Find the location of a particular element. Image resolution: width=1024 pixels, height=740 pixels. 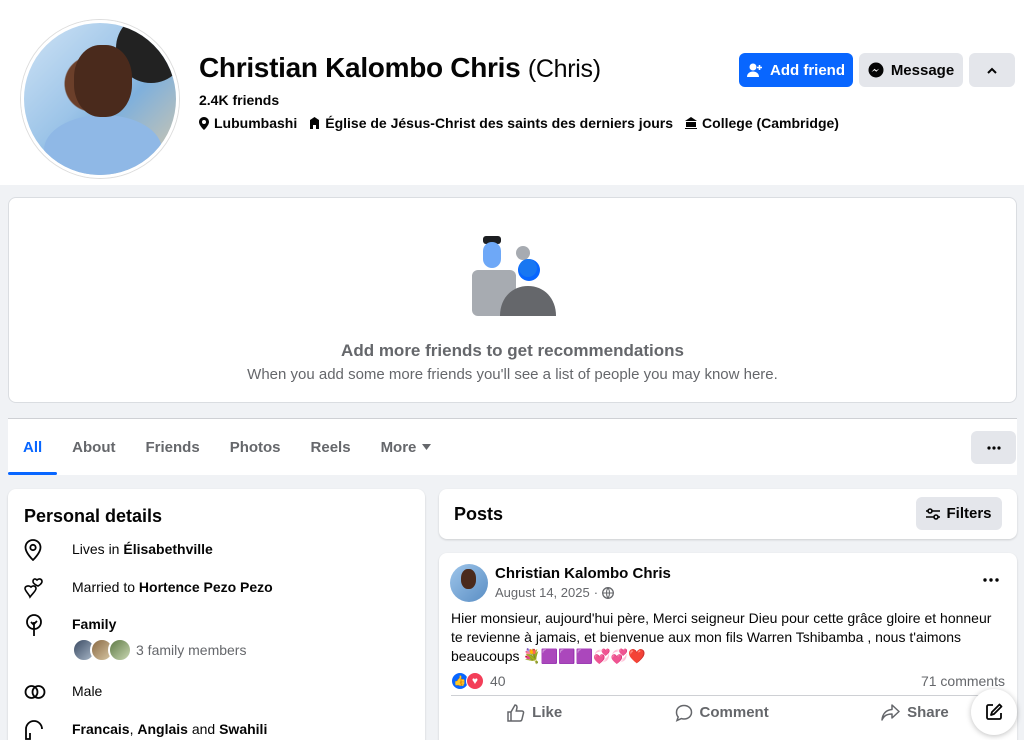

post-meta: August 14, 2025 · is located at coordinates (554, 592).